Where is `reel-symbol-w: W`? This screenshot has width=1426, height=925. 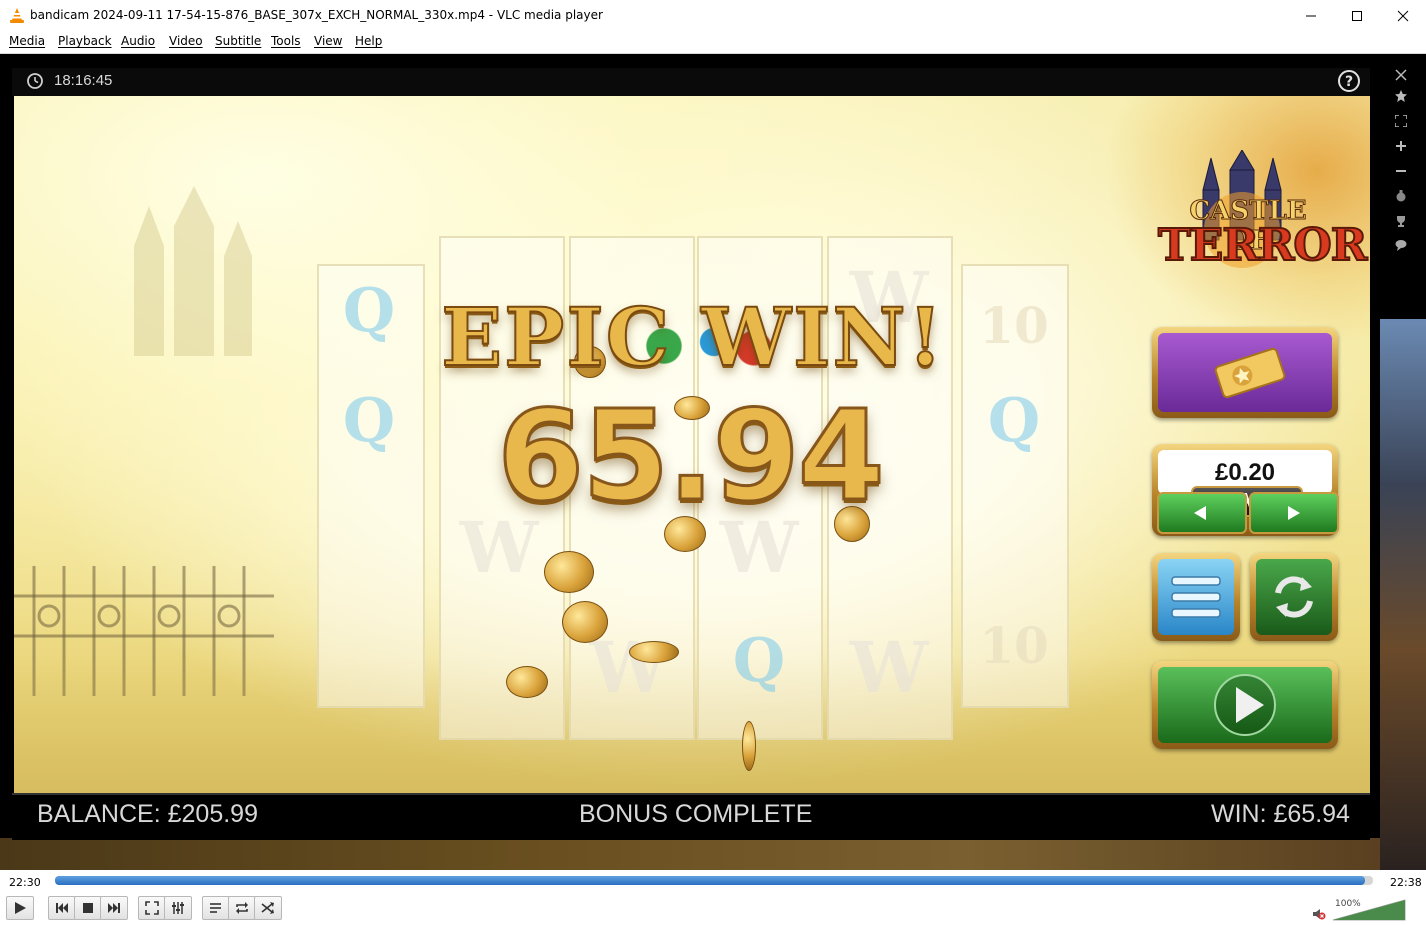 reel-symbol-w: W is located at coordinates (889, 667).